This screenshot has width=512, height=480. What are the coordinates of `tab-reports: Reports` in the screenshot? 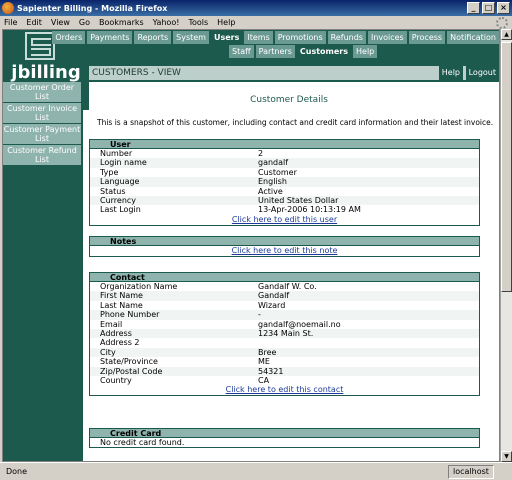 It's located at (153, 37).